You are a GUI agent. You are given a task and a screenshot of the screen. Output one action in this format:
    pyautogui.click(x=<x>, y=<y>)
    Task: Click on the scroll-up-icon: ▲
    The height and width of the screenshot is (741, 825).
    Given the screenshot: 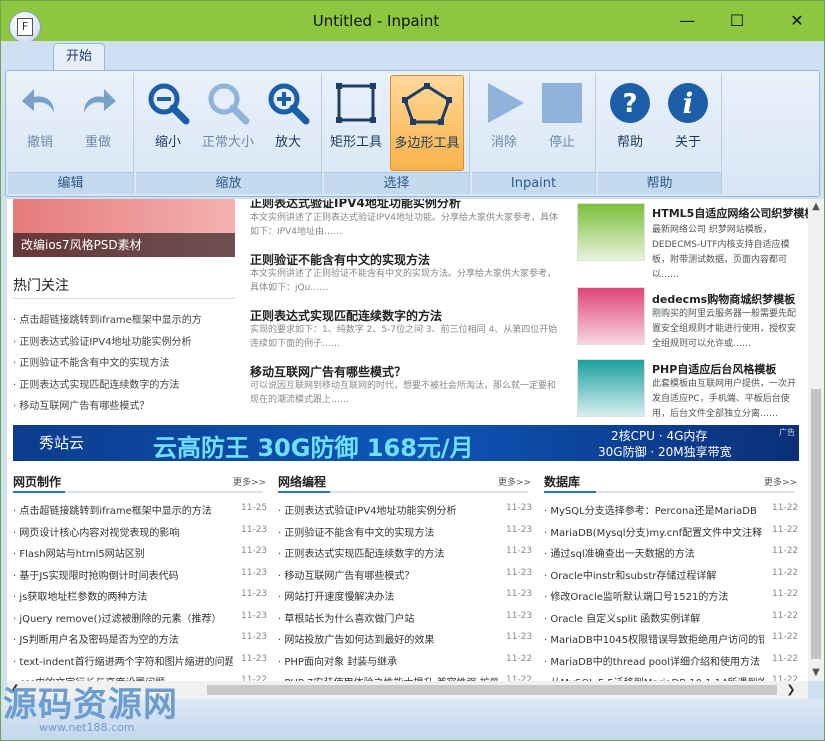 What is the action you would take?
    pyautogui.click(x=816, y=207)
    